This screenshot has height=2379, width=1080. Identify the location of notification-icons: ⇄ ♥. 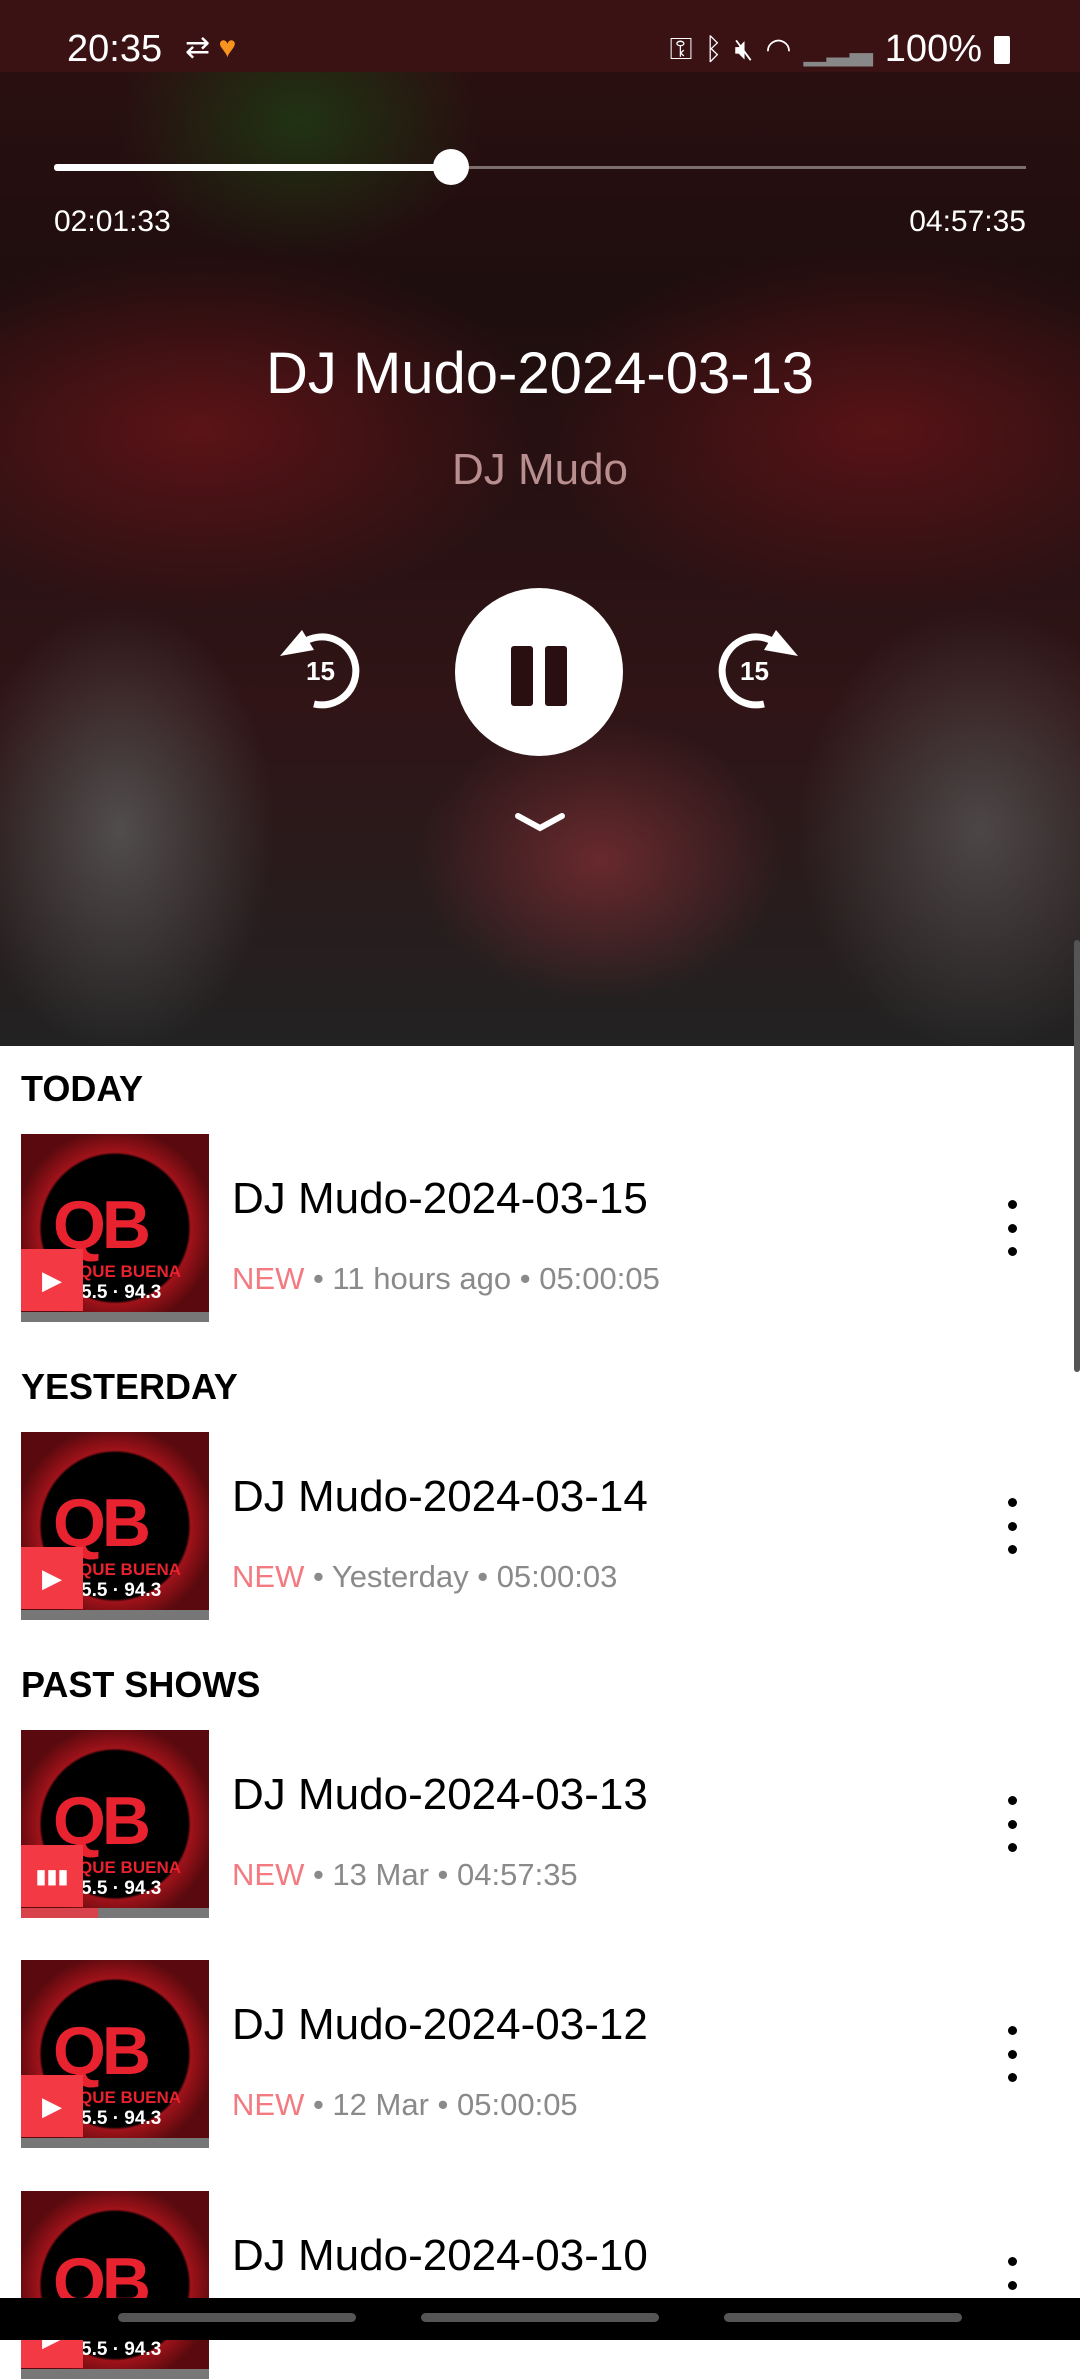
(210, 47).